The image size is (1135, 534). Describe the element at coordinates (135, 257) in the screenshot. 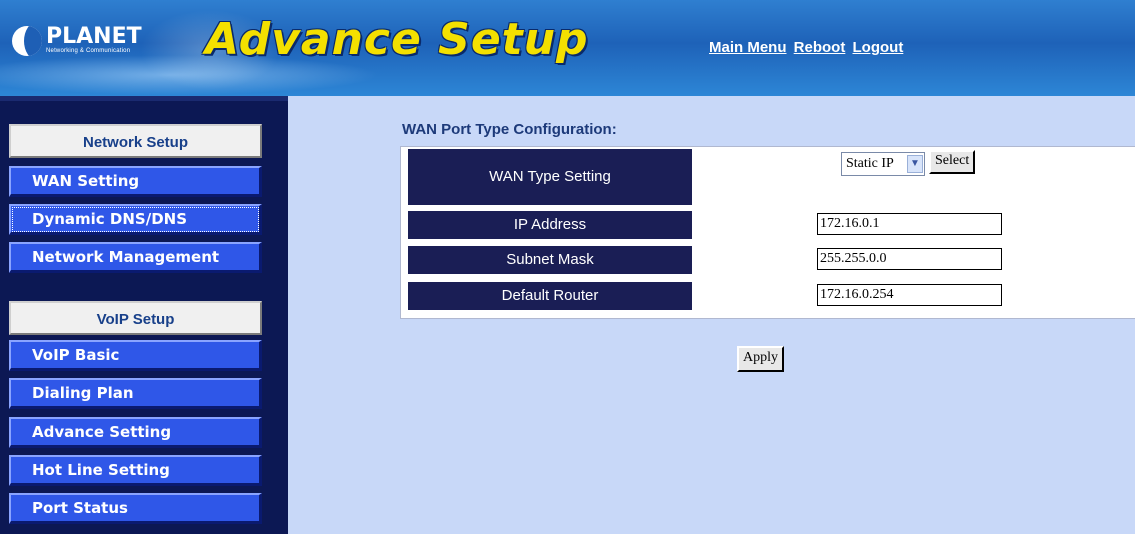

I see `nav-network-management: Network Management` at that location.